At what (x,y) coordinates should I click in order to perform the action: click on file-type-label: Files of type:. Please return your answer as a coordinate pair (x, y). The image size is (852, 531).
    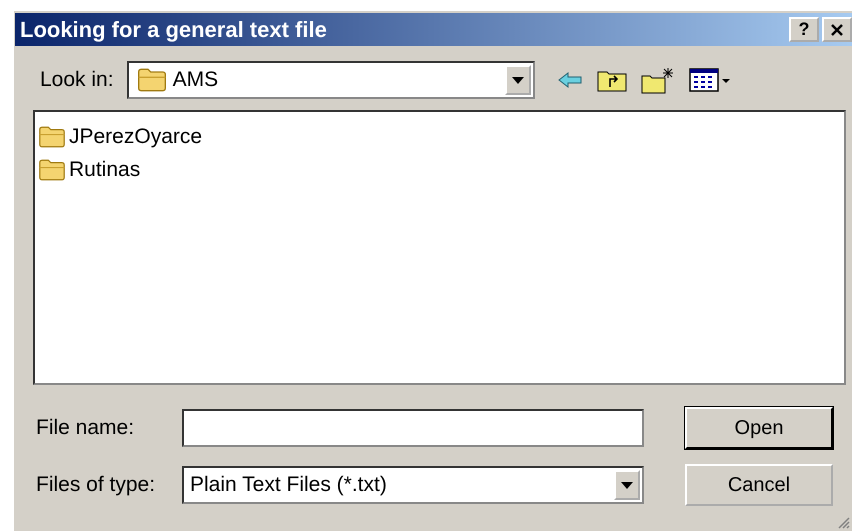
    Looking at the image, I should click on (96, 485).